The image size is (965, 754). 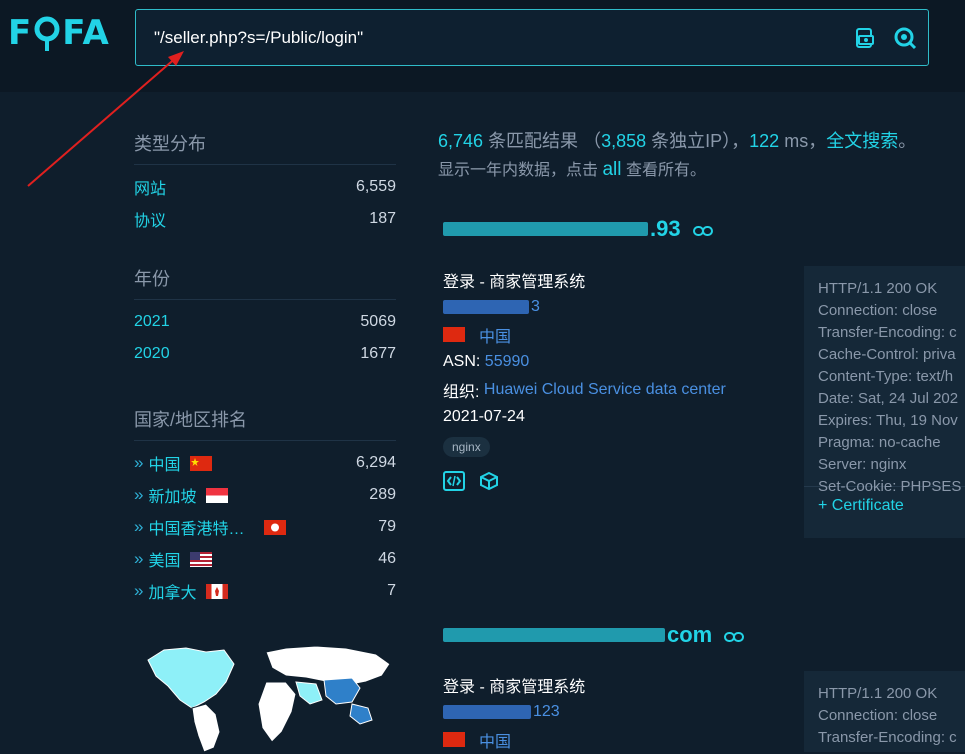 I want to click on country-row: » 中国香港特… 79, so click(x=265, y=527).